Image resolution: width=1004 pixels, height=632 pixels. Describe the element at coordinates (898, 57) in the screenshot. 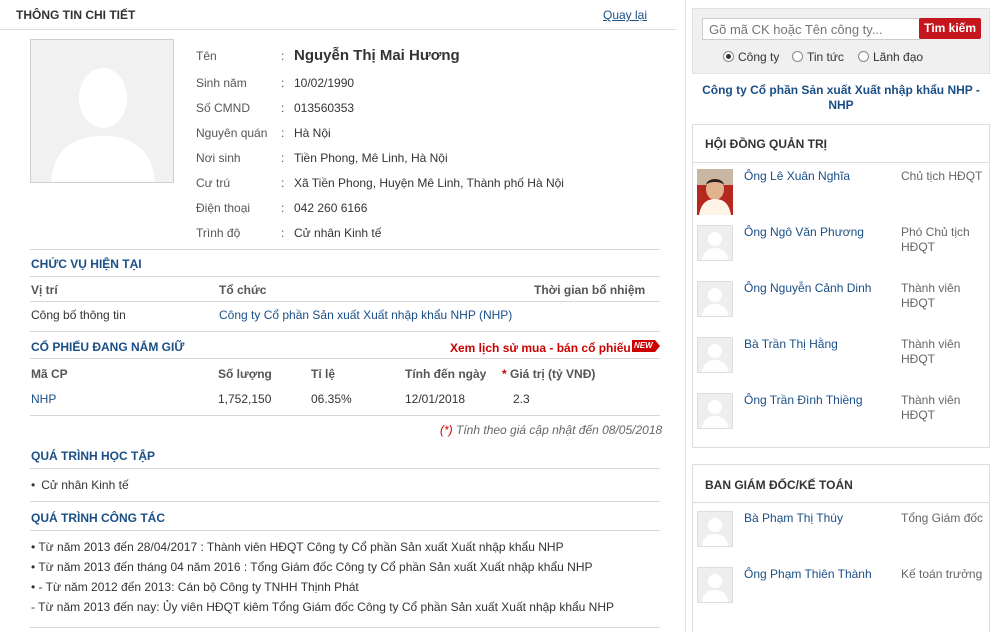

I see `search-option-label: Lãnh đạo` at that location.